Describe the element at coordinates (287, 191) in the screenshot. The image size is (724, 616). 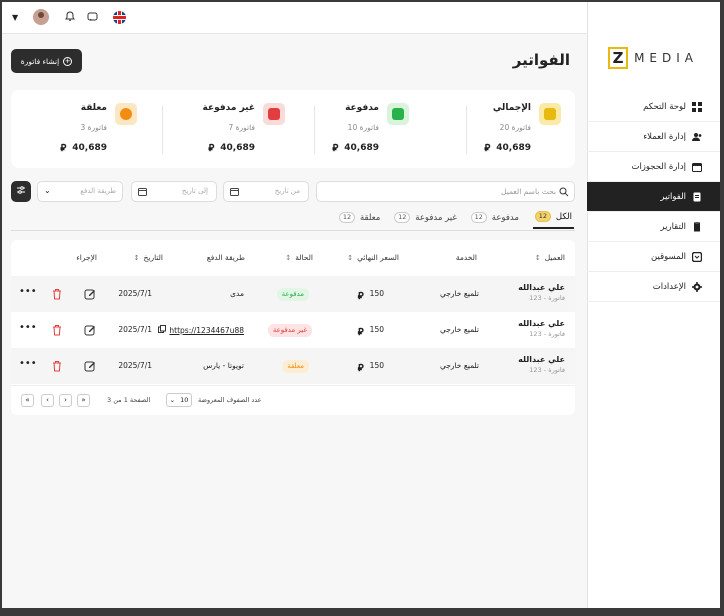
I see `from-date-placeholder: من تاريخ` at that location.